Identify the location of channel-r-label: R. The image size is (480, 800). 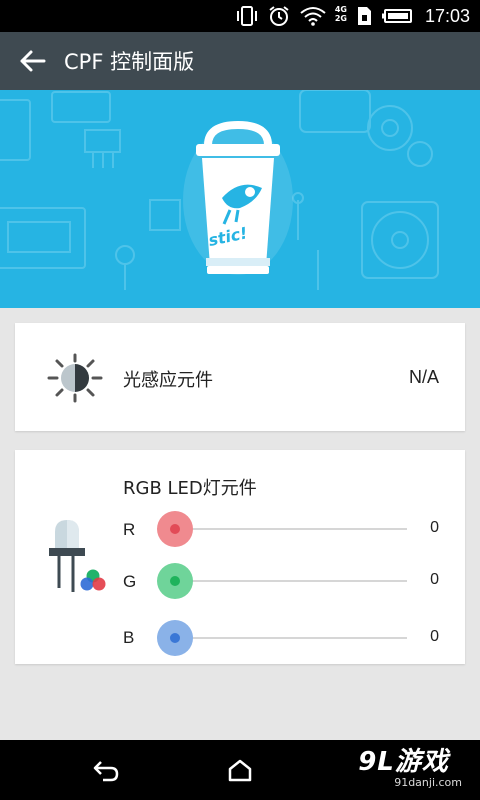
(129, 529).